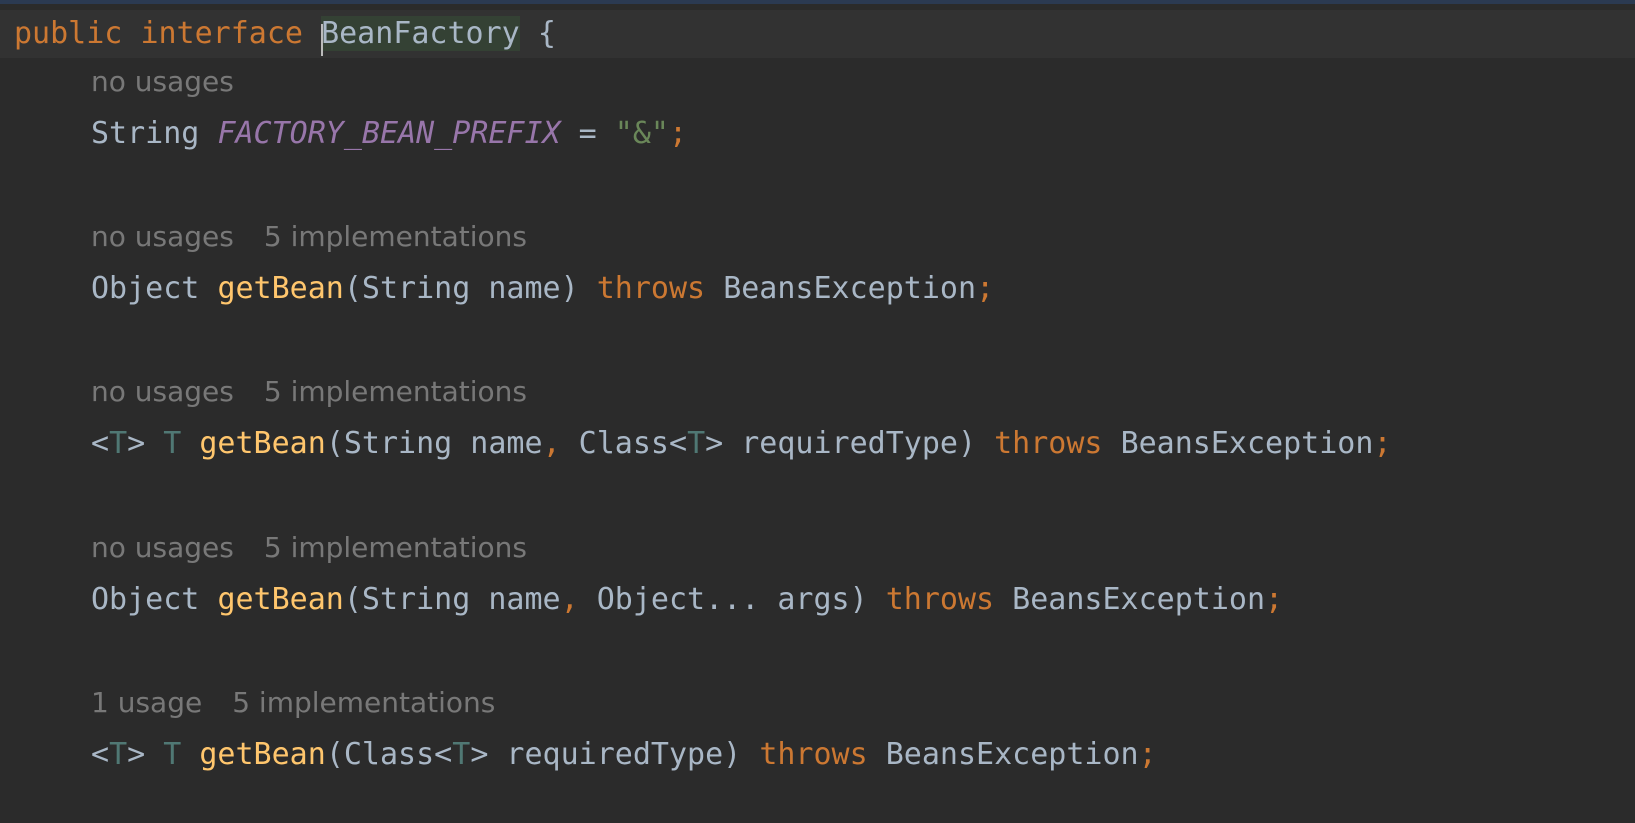  I want to click on usages-count: 1 usage, so click(146, 702).